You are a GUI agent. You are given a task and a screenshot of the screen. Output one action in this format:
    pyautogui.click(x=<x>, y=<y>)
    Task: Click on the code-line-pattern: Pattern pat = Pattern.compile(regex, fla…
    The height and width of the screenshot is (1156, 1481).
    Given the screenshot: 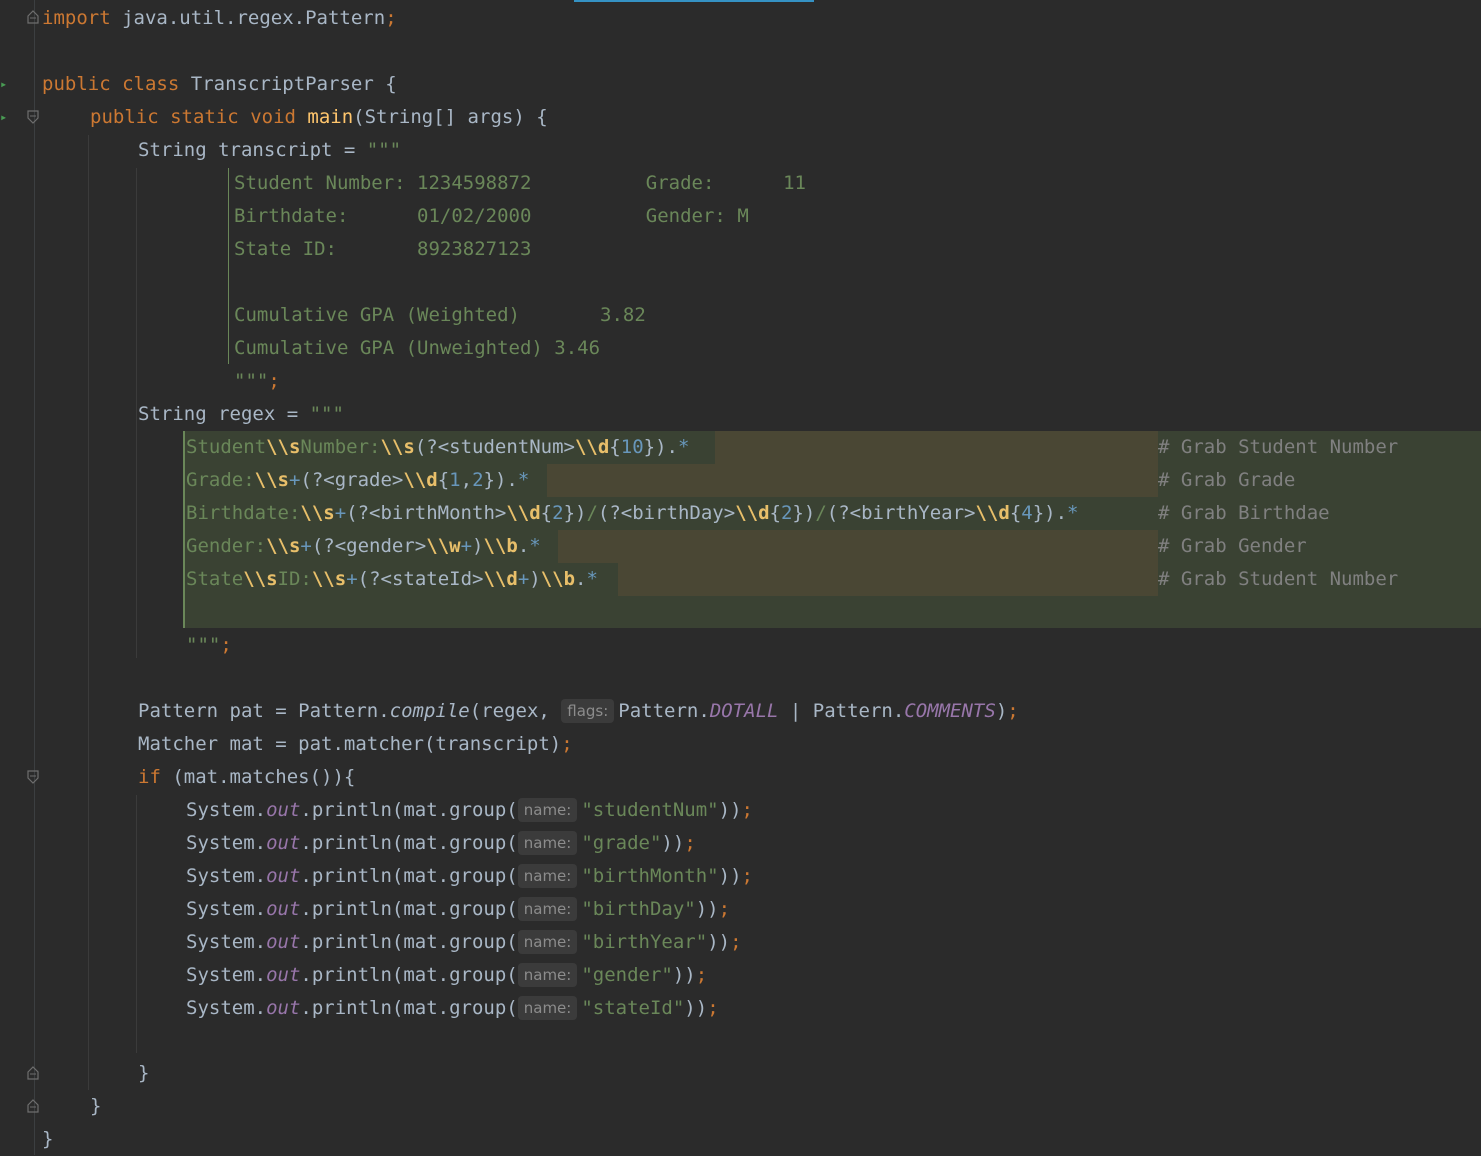 What is the action you would take?
    pyautogui.click(x=578, y=711)
    